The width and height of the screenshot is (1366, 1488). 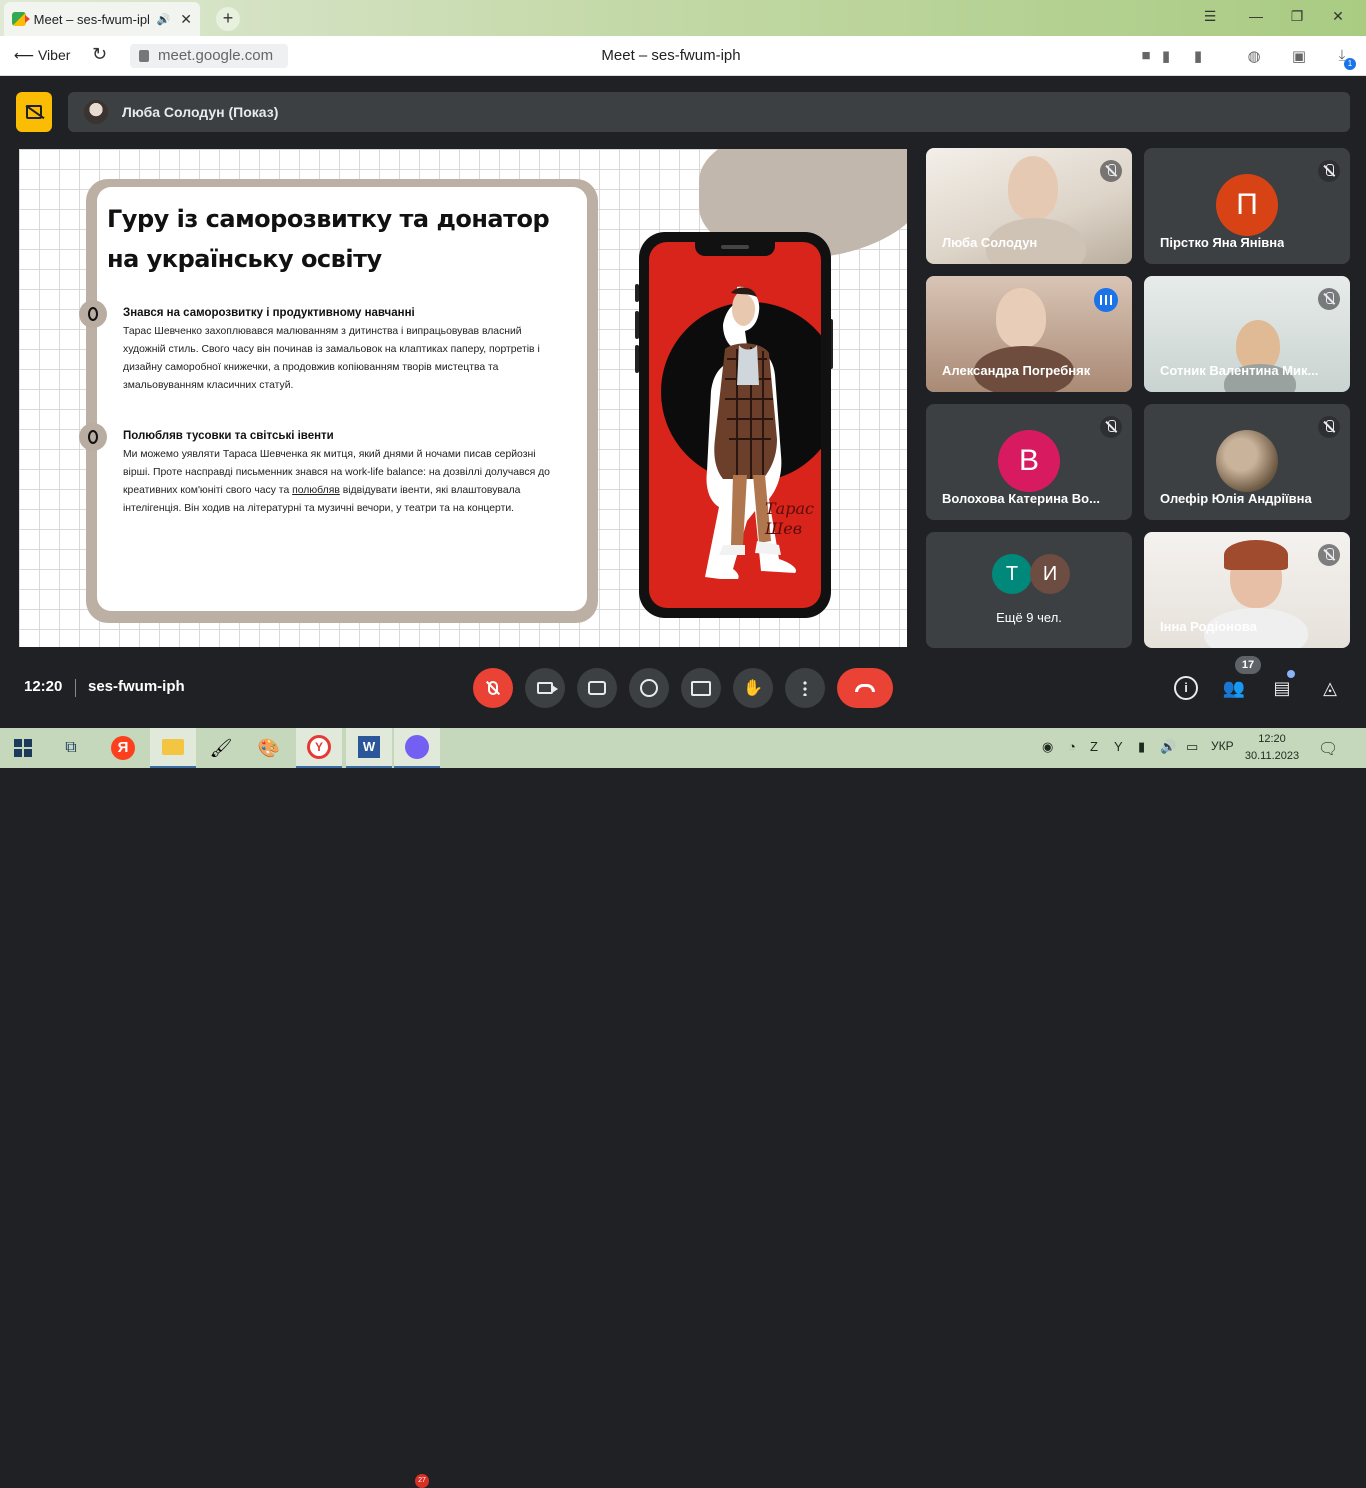 What do you see at coordinates (1248, 665) in the screenshot?
I see `people-count-badge: 17` at bounding box center [1248, 665].